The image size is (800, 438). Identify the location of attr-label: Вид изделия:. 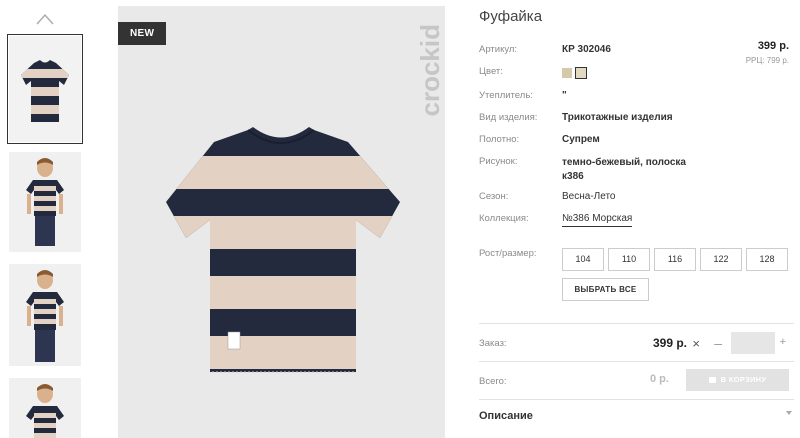
(508, 117).